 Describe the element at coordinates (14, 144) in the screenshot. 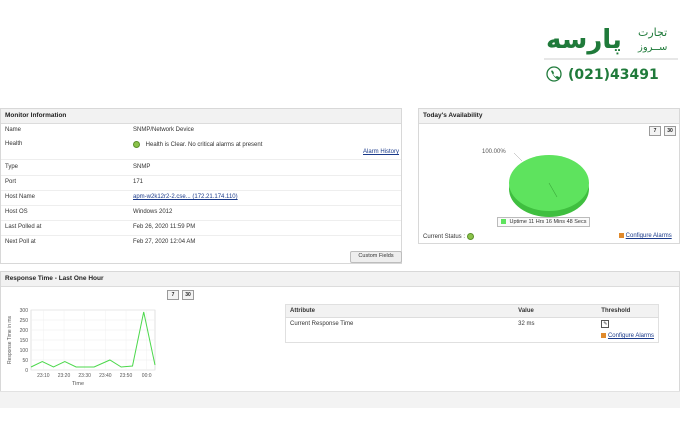

I see `health-label: Health` at that location.